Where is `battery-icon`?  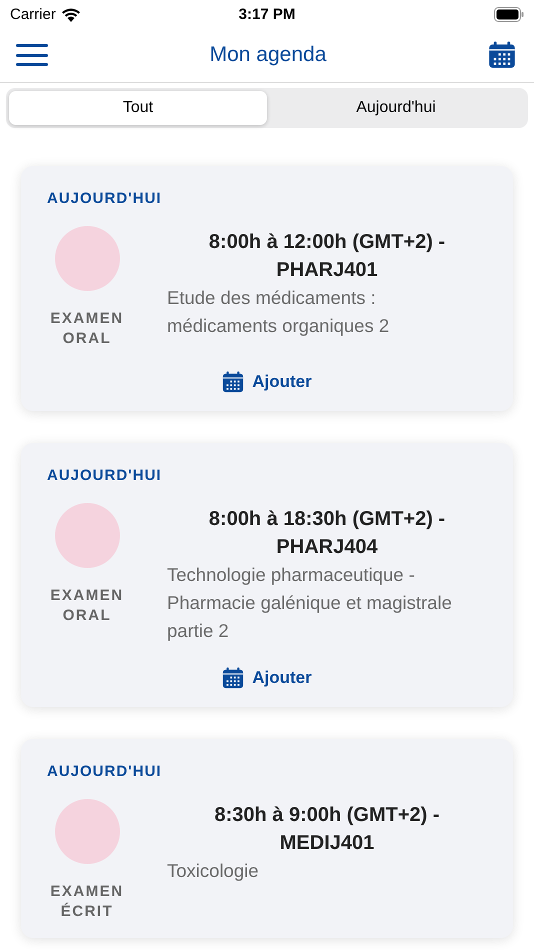
battery-icon is located at coordinates (509, 14).